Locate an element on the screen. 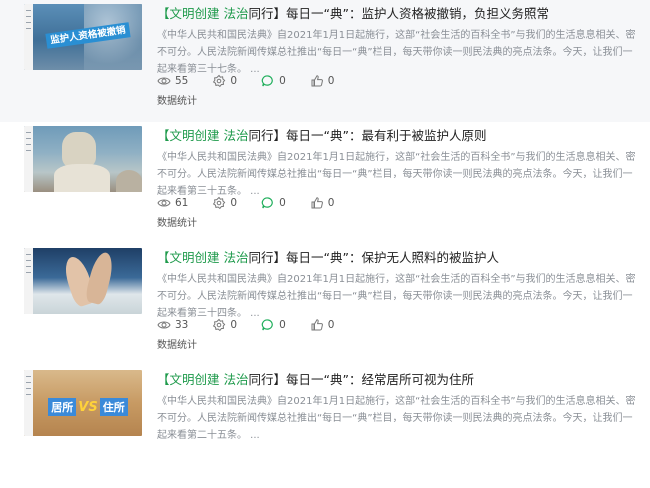  views-stat: 33 is located at coordinates (172, 325).